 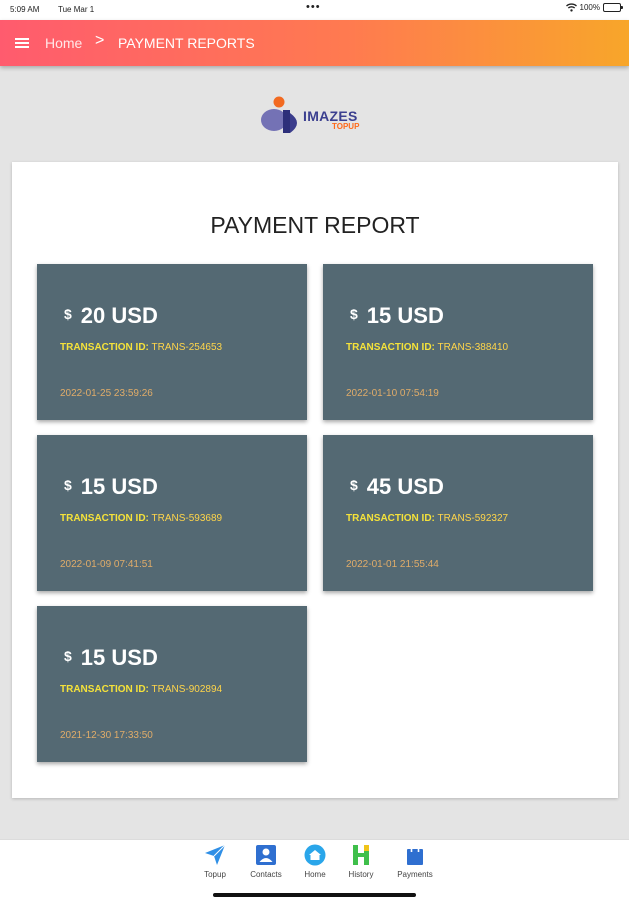 I want to click on nav-item-topup: Topup, so click(x=215, y=861).